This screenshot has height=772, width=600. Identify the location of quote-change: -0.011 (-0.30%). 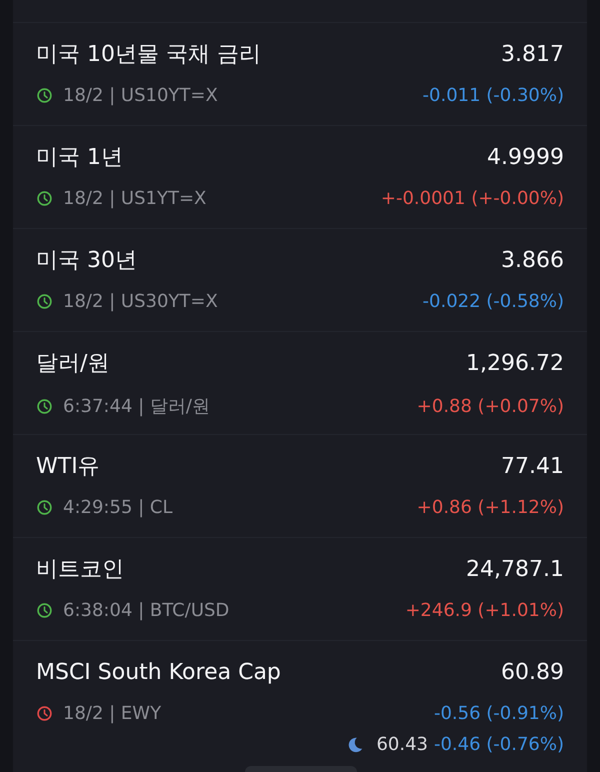
(493, 95).